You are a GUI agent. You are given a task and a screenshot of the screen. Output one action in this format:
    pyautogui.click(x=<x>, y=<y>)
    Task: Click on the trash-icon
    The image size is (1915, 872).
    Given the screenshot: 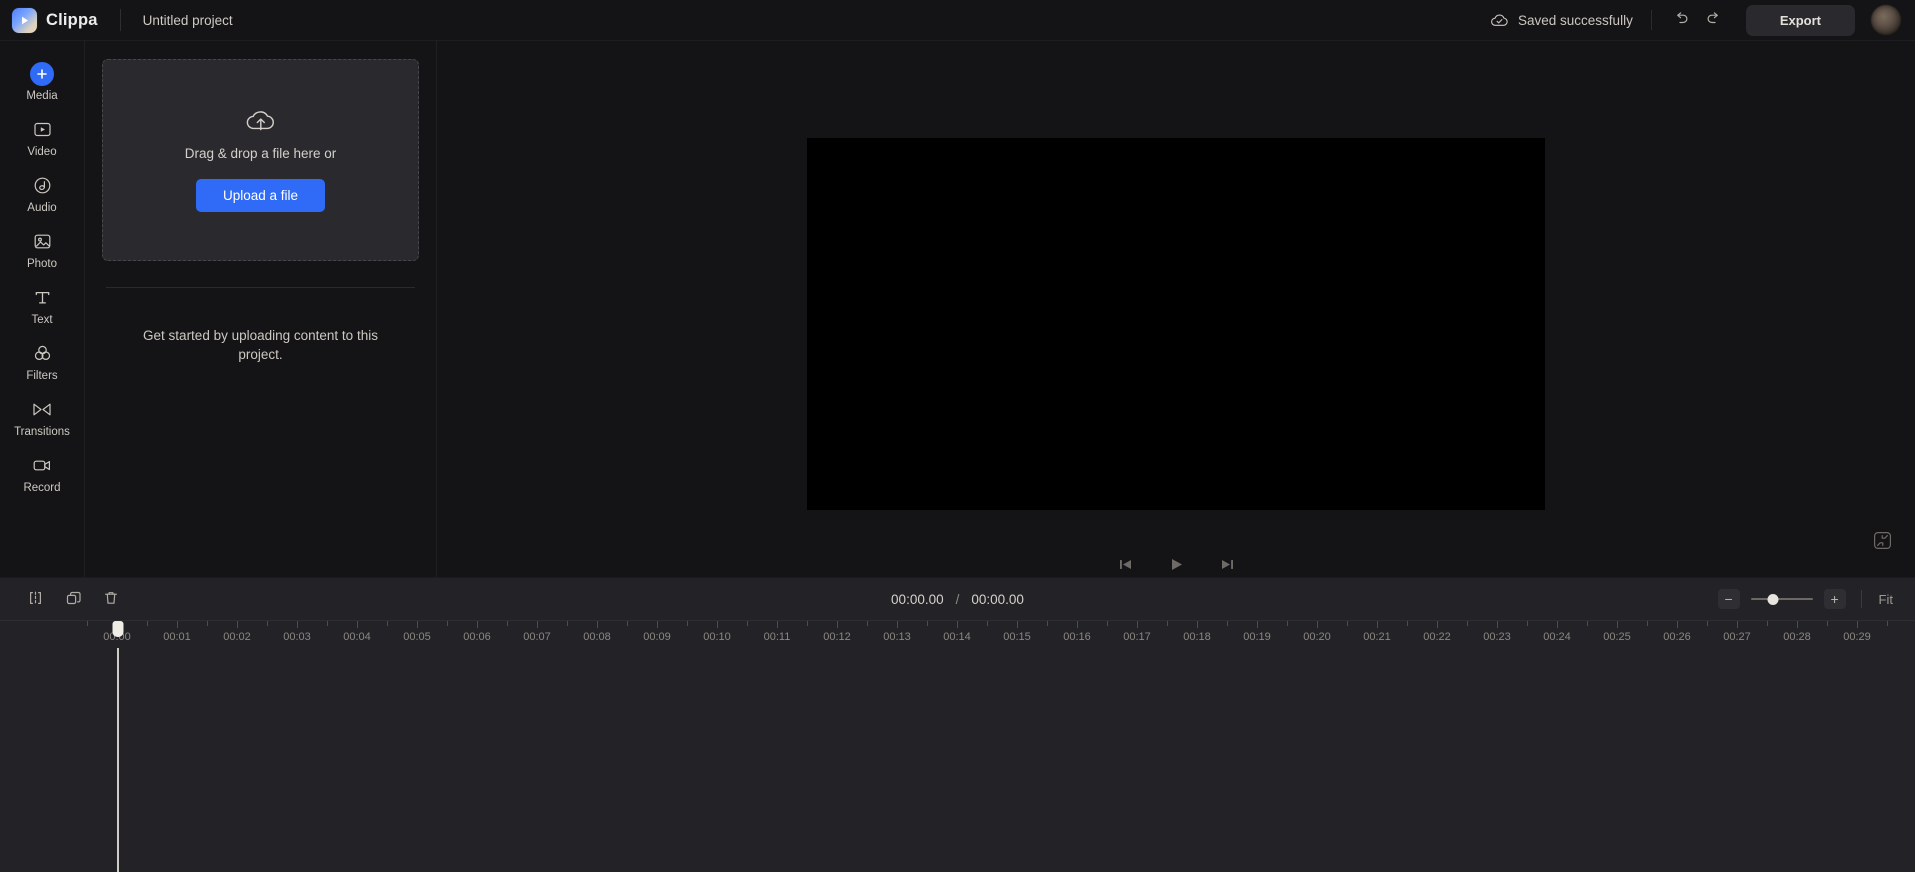 What is the action you would take?
    pyautogui.click(x=111, y=599)
    